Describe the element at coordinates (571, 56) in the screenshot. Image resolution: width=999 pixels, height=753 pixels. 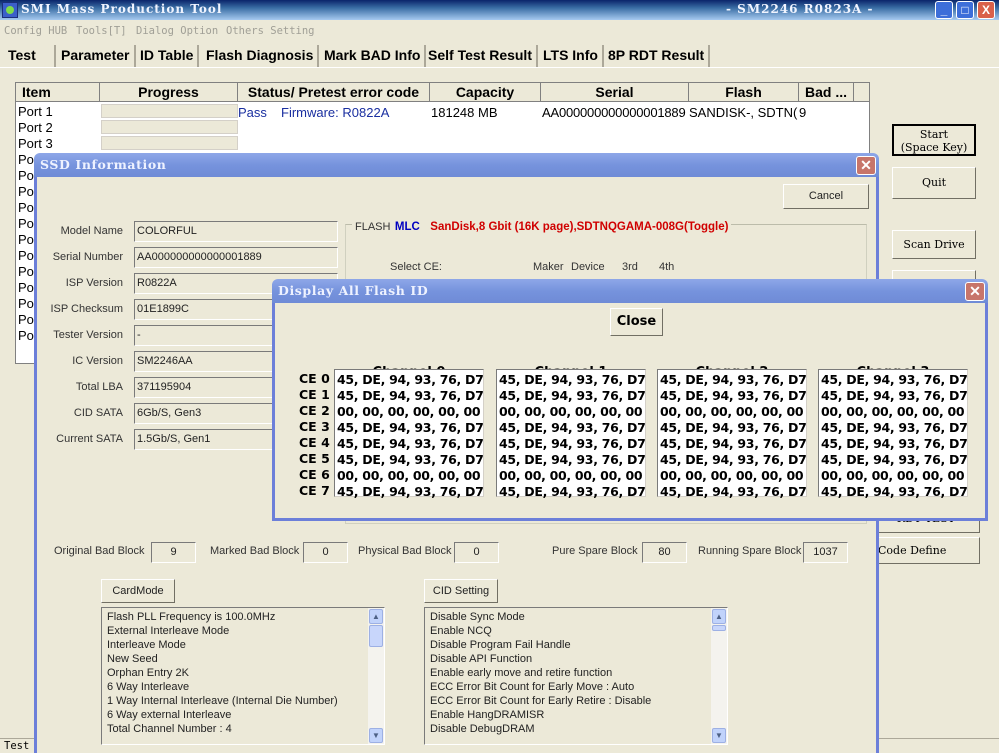
I see `tab-lts-info: LTS Info` at that location.